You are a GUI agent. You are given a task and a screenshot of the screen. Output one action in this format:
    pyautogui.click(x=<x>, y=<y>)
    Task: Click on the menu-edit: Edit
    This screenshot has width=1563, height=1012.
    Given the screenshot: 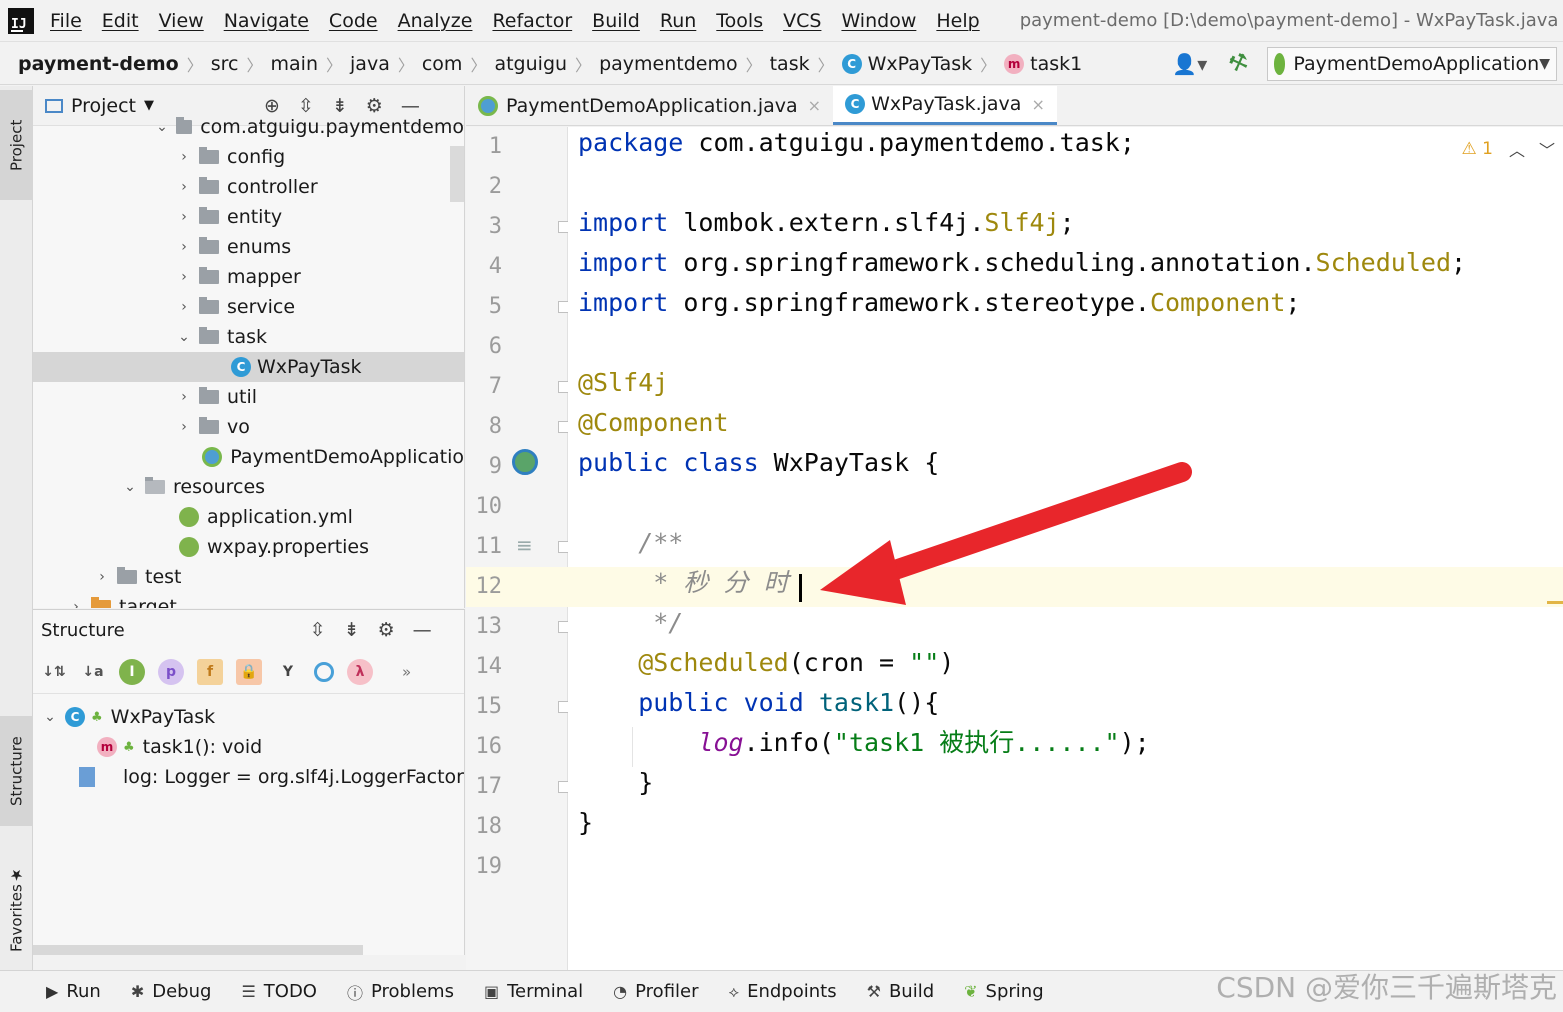 What is the action you would take?
    pyautogui.click(x=120, y=21)
    